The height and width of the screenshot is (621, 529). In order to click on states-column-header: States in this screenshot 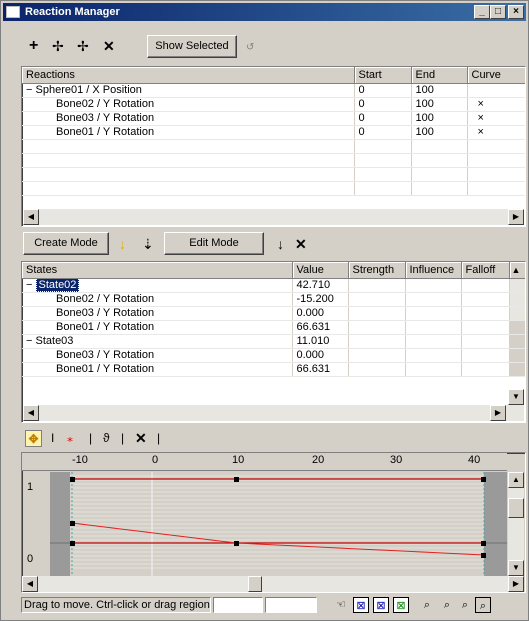, I will do `click(157, 270)`.